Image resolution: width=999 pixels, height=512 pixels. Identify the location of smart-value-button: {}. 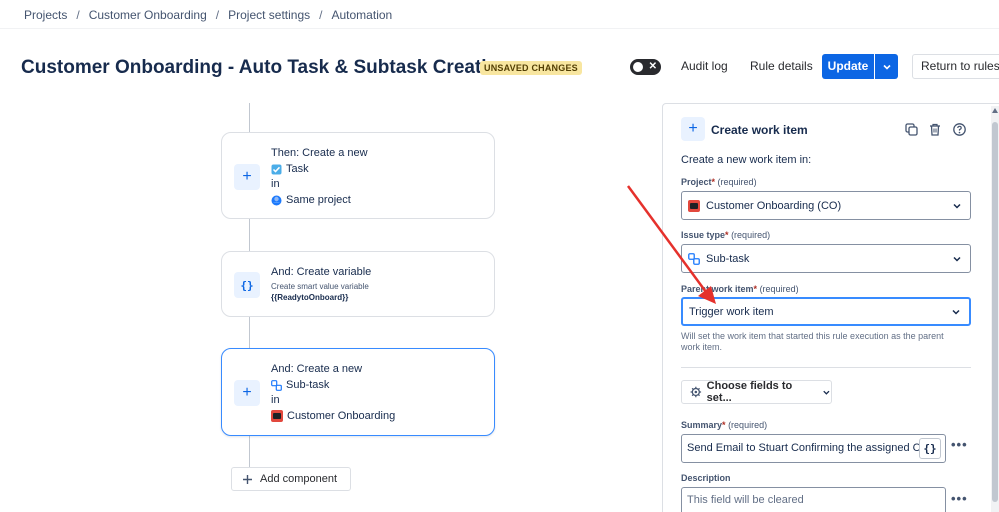
(930, 448).